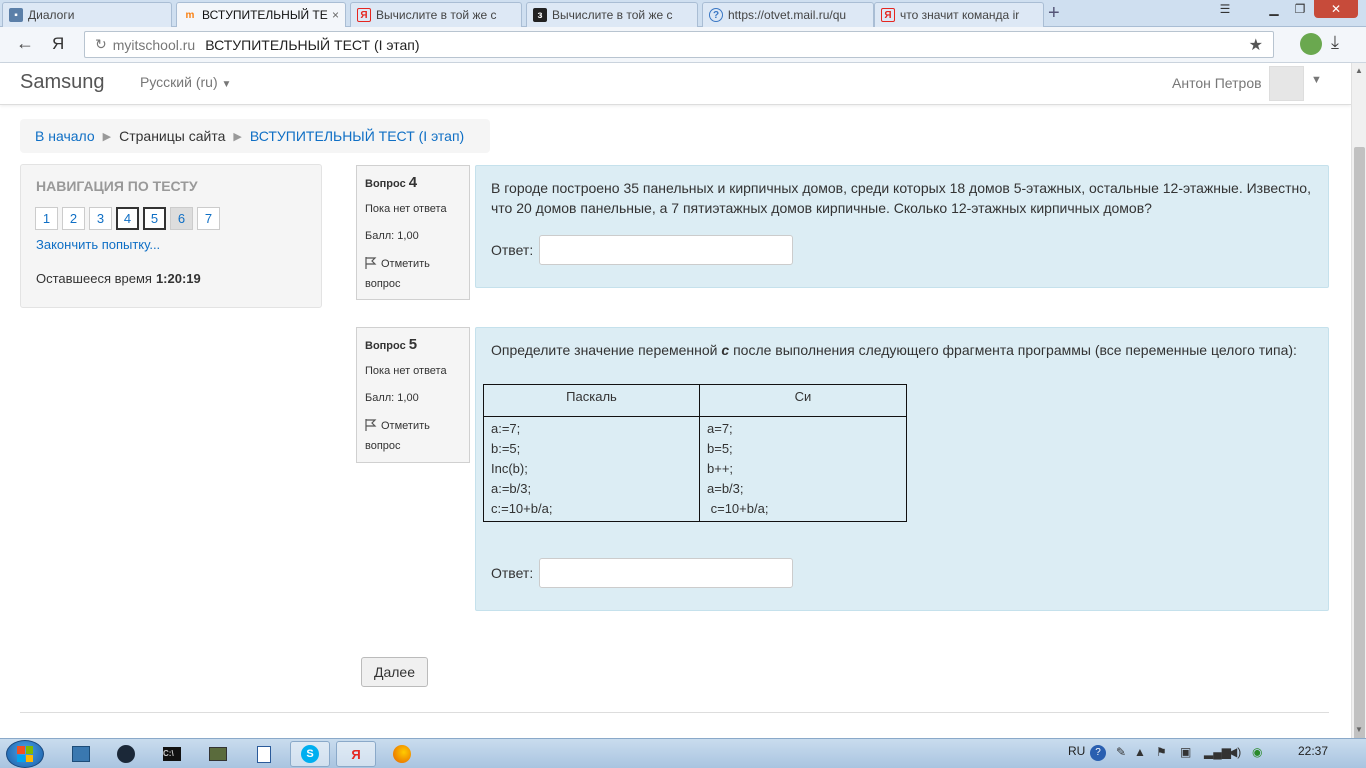  What do you see at coordinates (1300, 9) in the screenshot?
I see `maximize-icon: ❐` at bounding box center [1300, 9].